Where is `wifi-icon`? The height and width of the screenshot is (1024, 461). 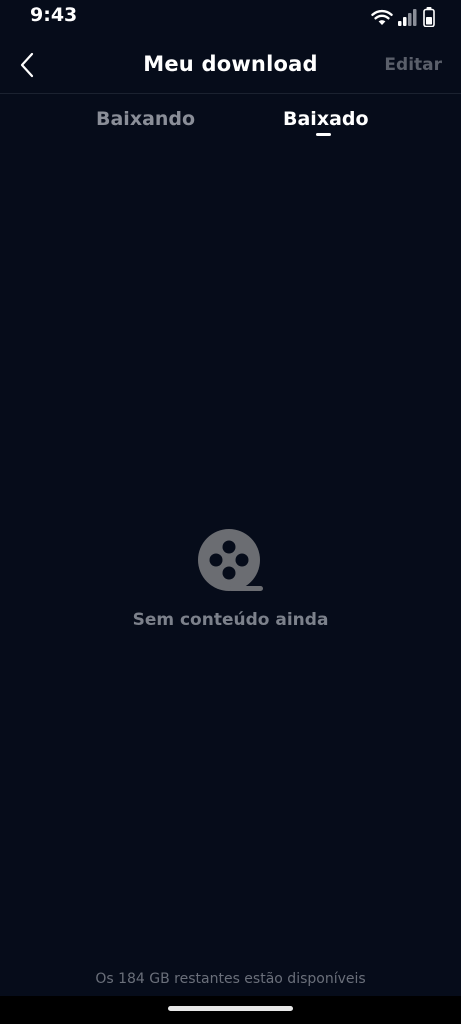 wifi-icon is located at coordinates (382, 17).